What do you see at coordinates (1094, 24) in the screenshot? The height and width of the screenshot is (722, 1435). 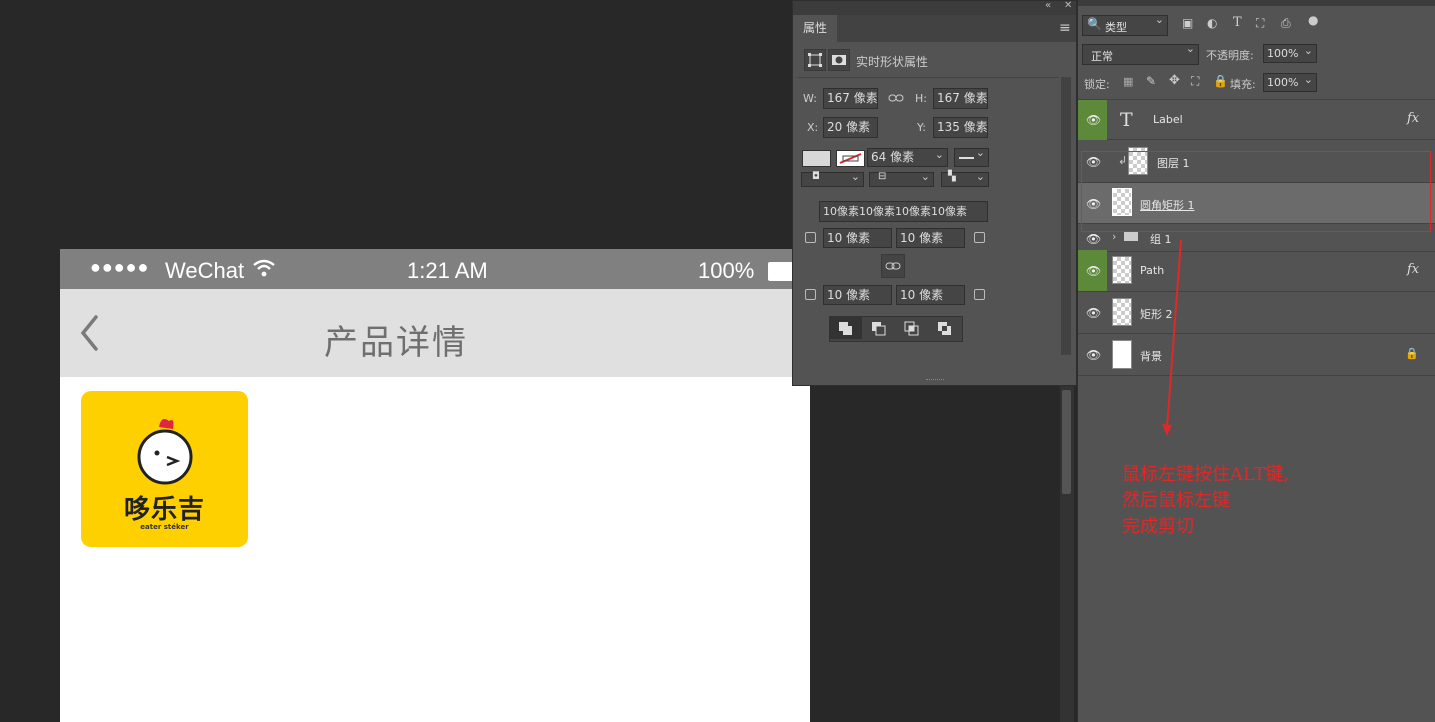 I see `search-icon: 🔍` at bounding box center [1094, 24].